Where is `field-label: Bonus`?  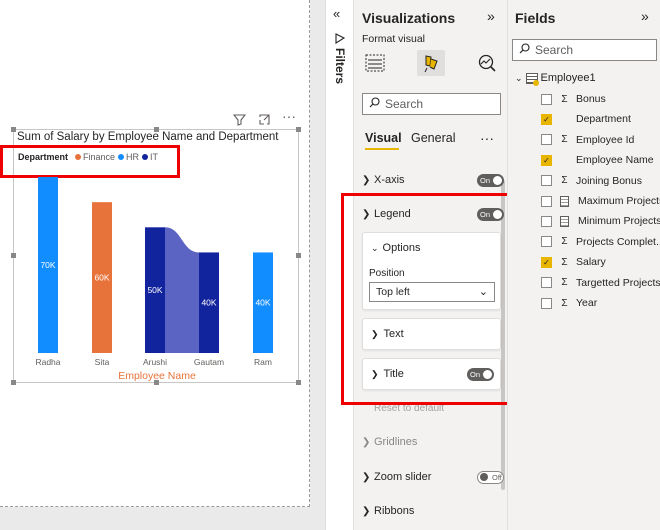
field-label: Bonus is located at coordinates (591, 99).